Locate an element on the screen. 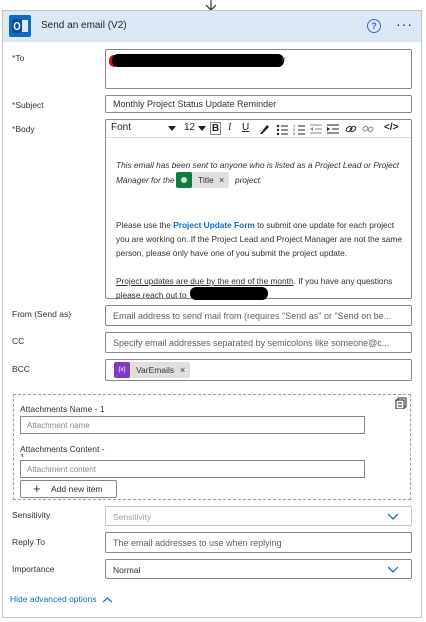 Image resolution: width=426 pixels, height=622 pixels. code-view-button: </> is located at coordinates (391, 127).